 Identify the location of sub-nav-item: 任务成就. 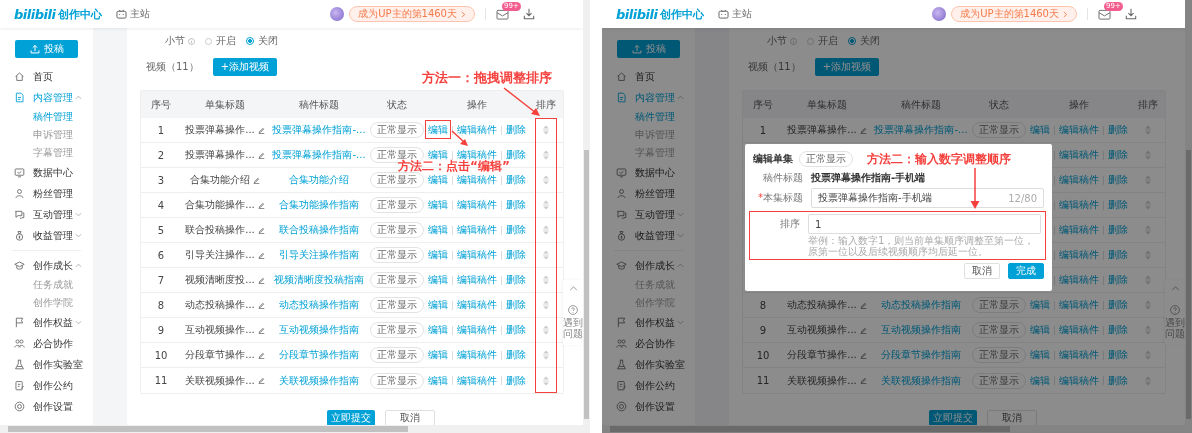
(46, 285).